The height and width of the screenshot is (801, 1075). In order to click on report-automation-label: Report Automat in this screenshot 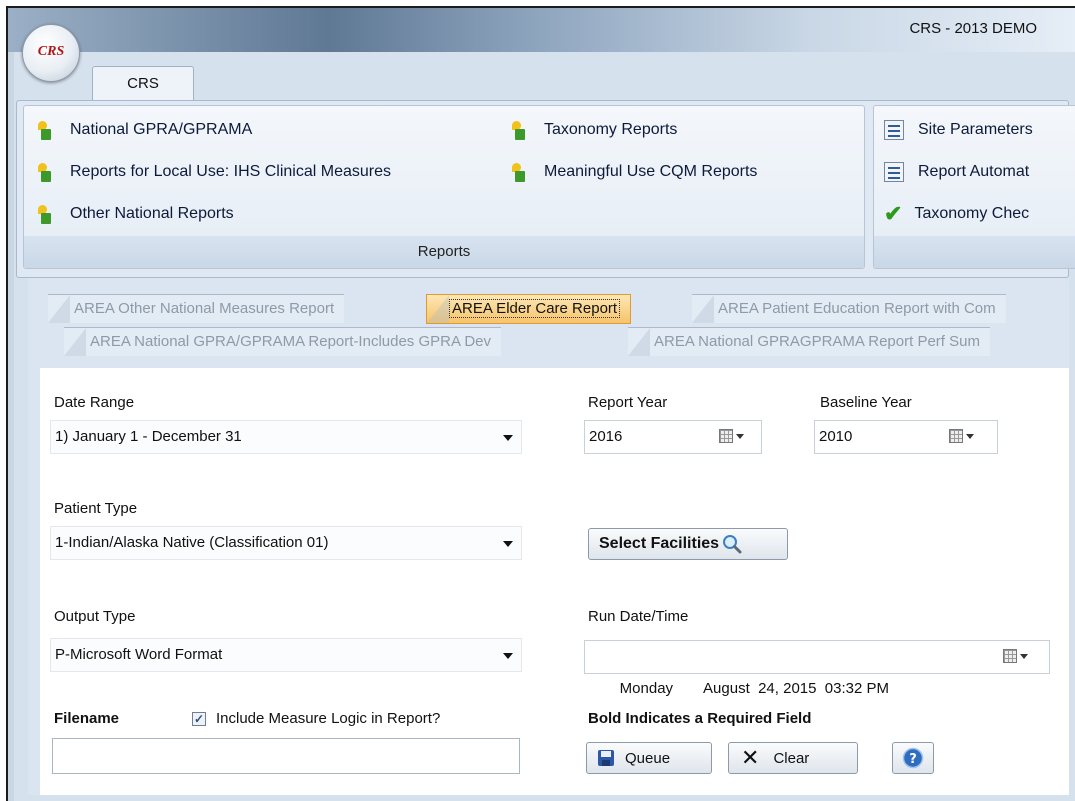, I will do `click(974, 171)`.